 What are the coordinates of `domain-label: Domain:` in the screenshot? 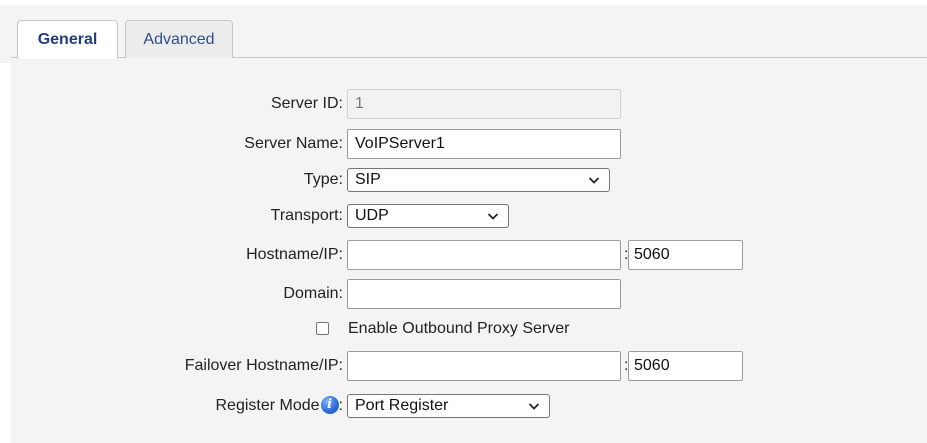 It's located at (313, 293).